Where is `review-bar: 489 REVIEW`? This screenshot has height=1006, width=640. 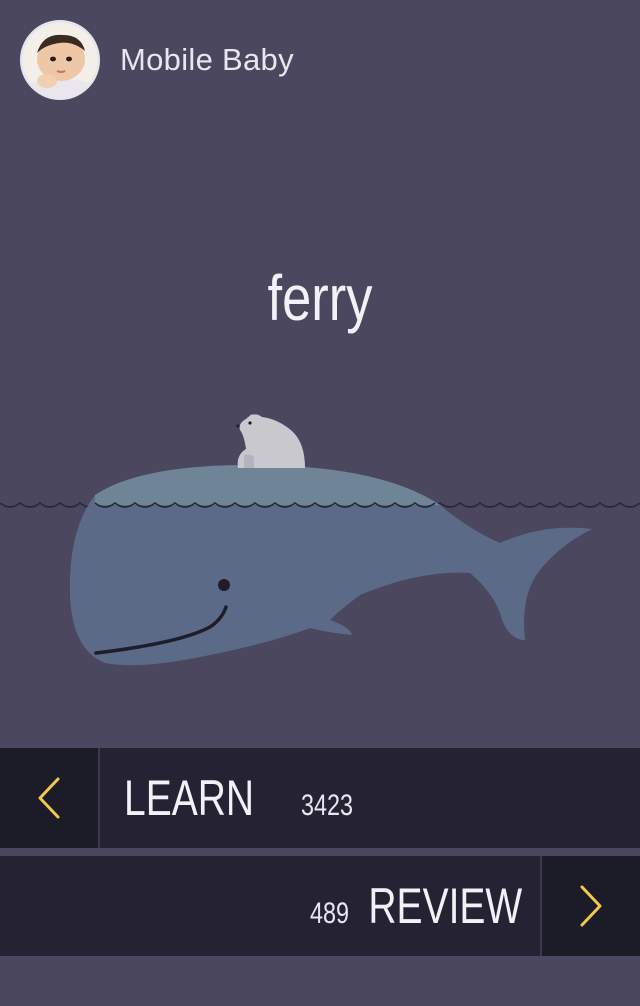 review-bar: 489 REVIEW is located at coordinates (320, 906).